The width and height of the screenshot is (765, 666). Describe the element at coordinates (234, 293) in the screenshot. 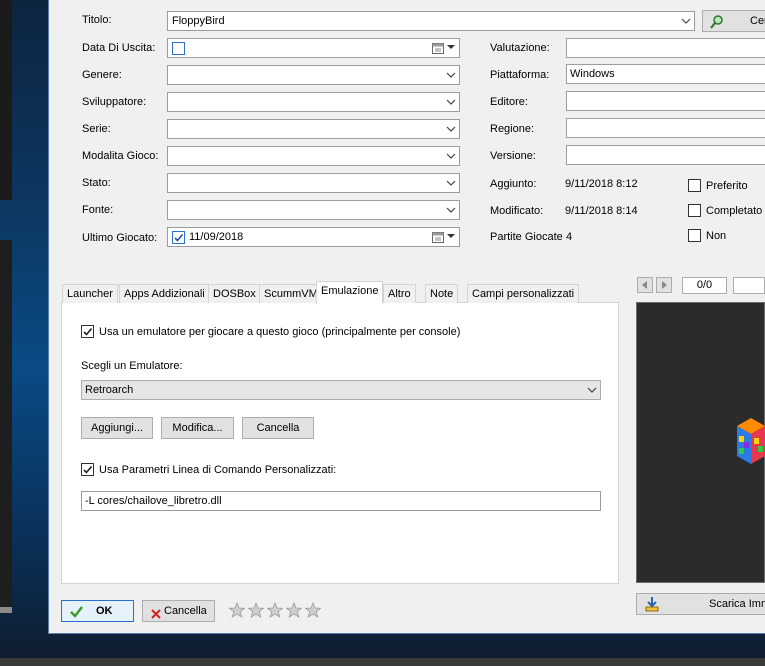

I see `tab-dosbox: DOSBox` at that location.